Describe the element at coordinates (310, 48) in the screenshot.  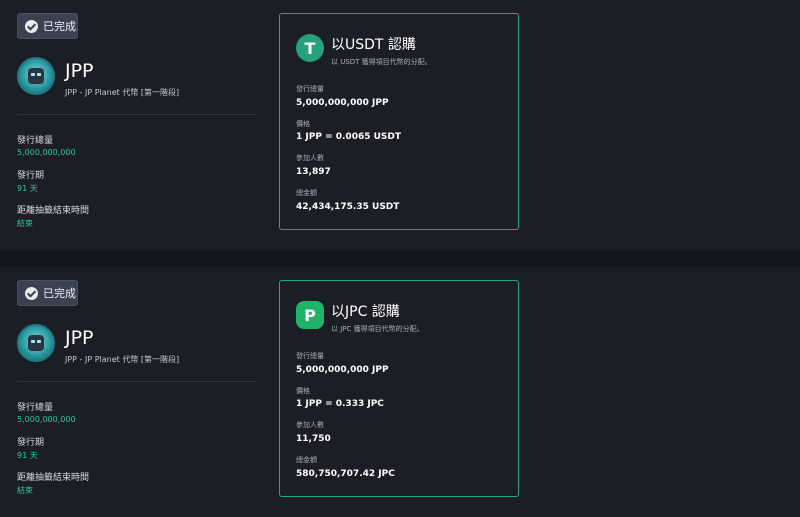
I see `tether-icon: T` at that location.